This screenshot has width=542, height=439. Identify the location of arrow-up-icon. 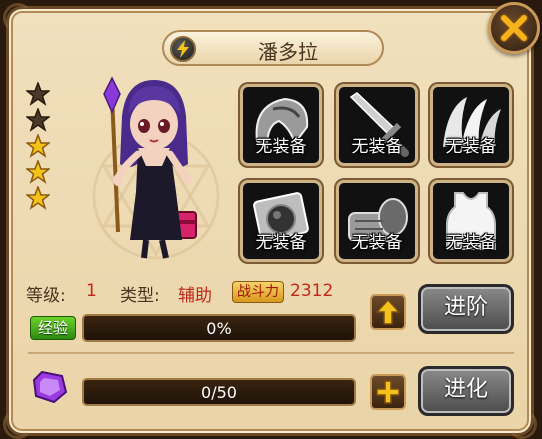
(388, 312).